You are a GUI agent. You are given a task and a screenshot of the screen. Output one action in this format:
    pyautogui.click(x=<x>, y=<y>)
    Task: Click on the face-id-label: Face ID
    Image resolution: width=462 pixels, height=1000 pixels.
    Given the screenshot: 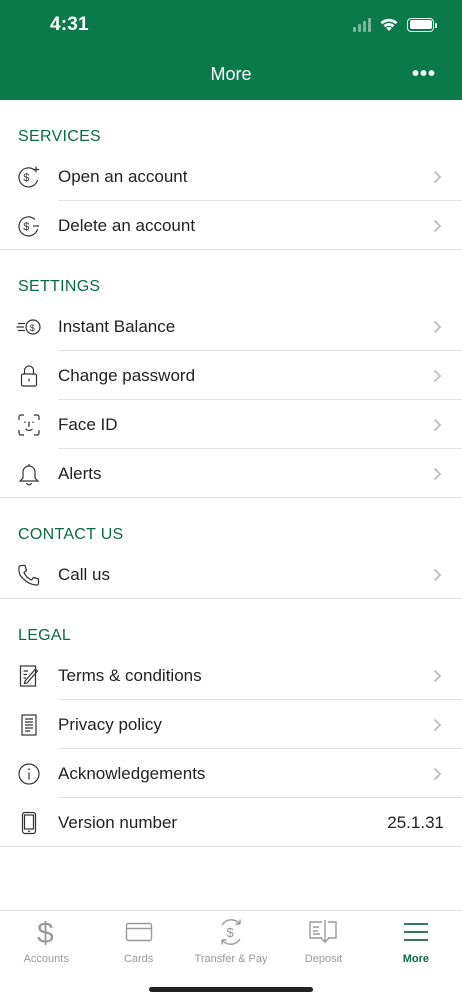 What is the action you would take?
    pyautogui.click(x=88, y=424)
    